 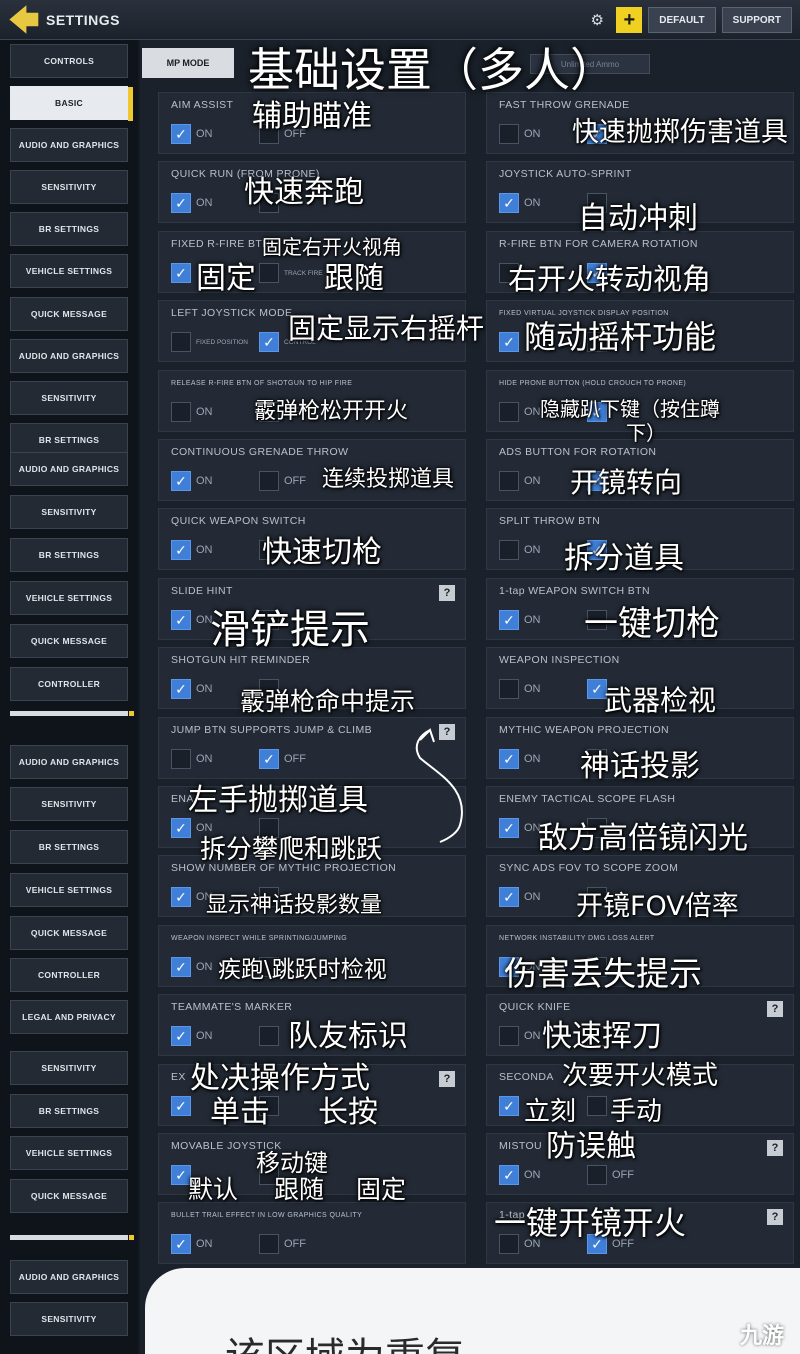 I want to click on back-arrow-icon, so click(x=24, y=19).